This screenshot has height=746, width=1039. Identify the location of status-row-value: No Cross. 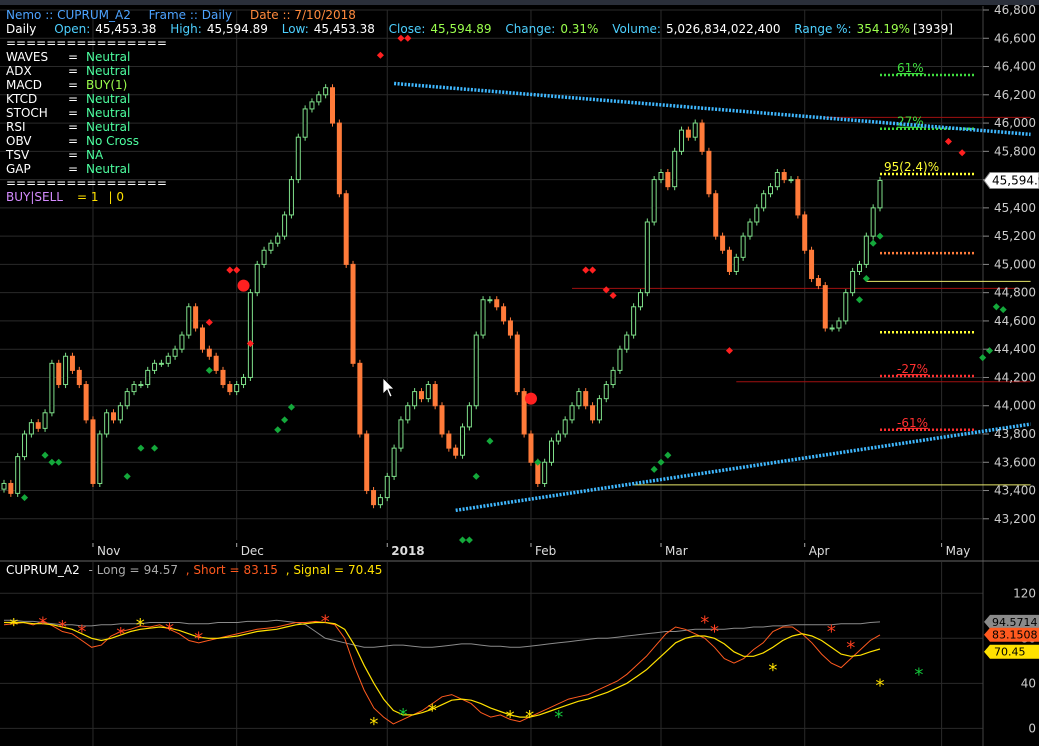
(112, 141).